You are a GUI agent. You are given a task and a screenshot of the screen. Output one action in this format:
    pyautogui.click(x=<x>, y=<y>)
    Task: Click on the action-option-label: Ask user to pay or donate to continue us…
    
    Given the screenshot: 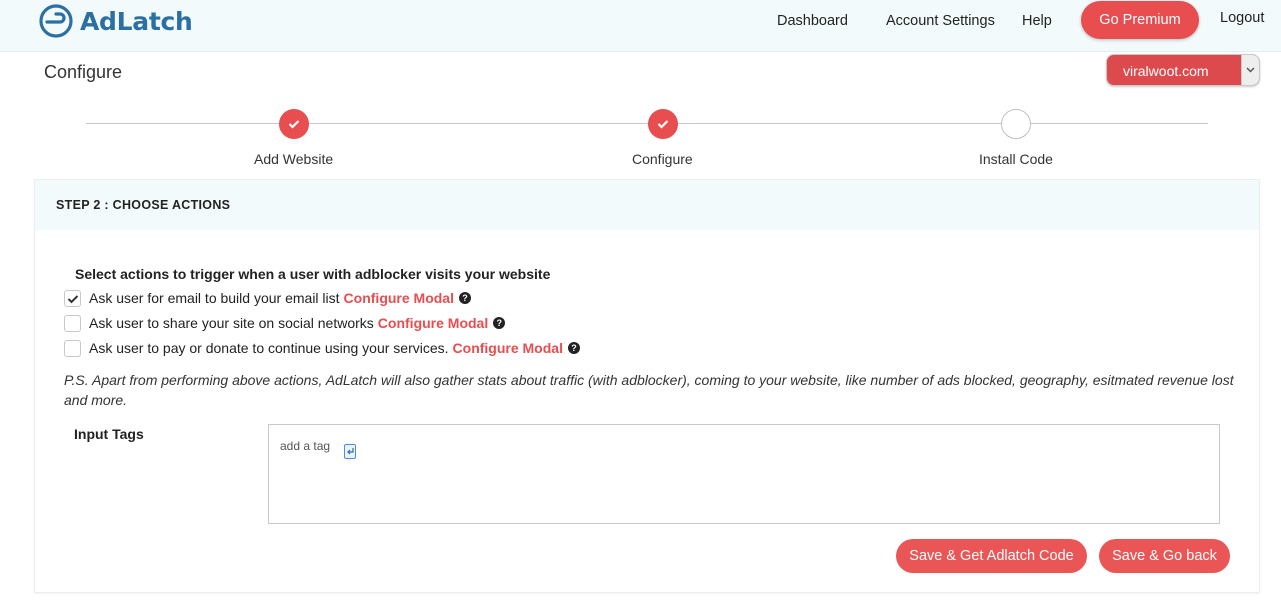 What is the action you would take?
    pyautogui.click(x=269, y=348)
    